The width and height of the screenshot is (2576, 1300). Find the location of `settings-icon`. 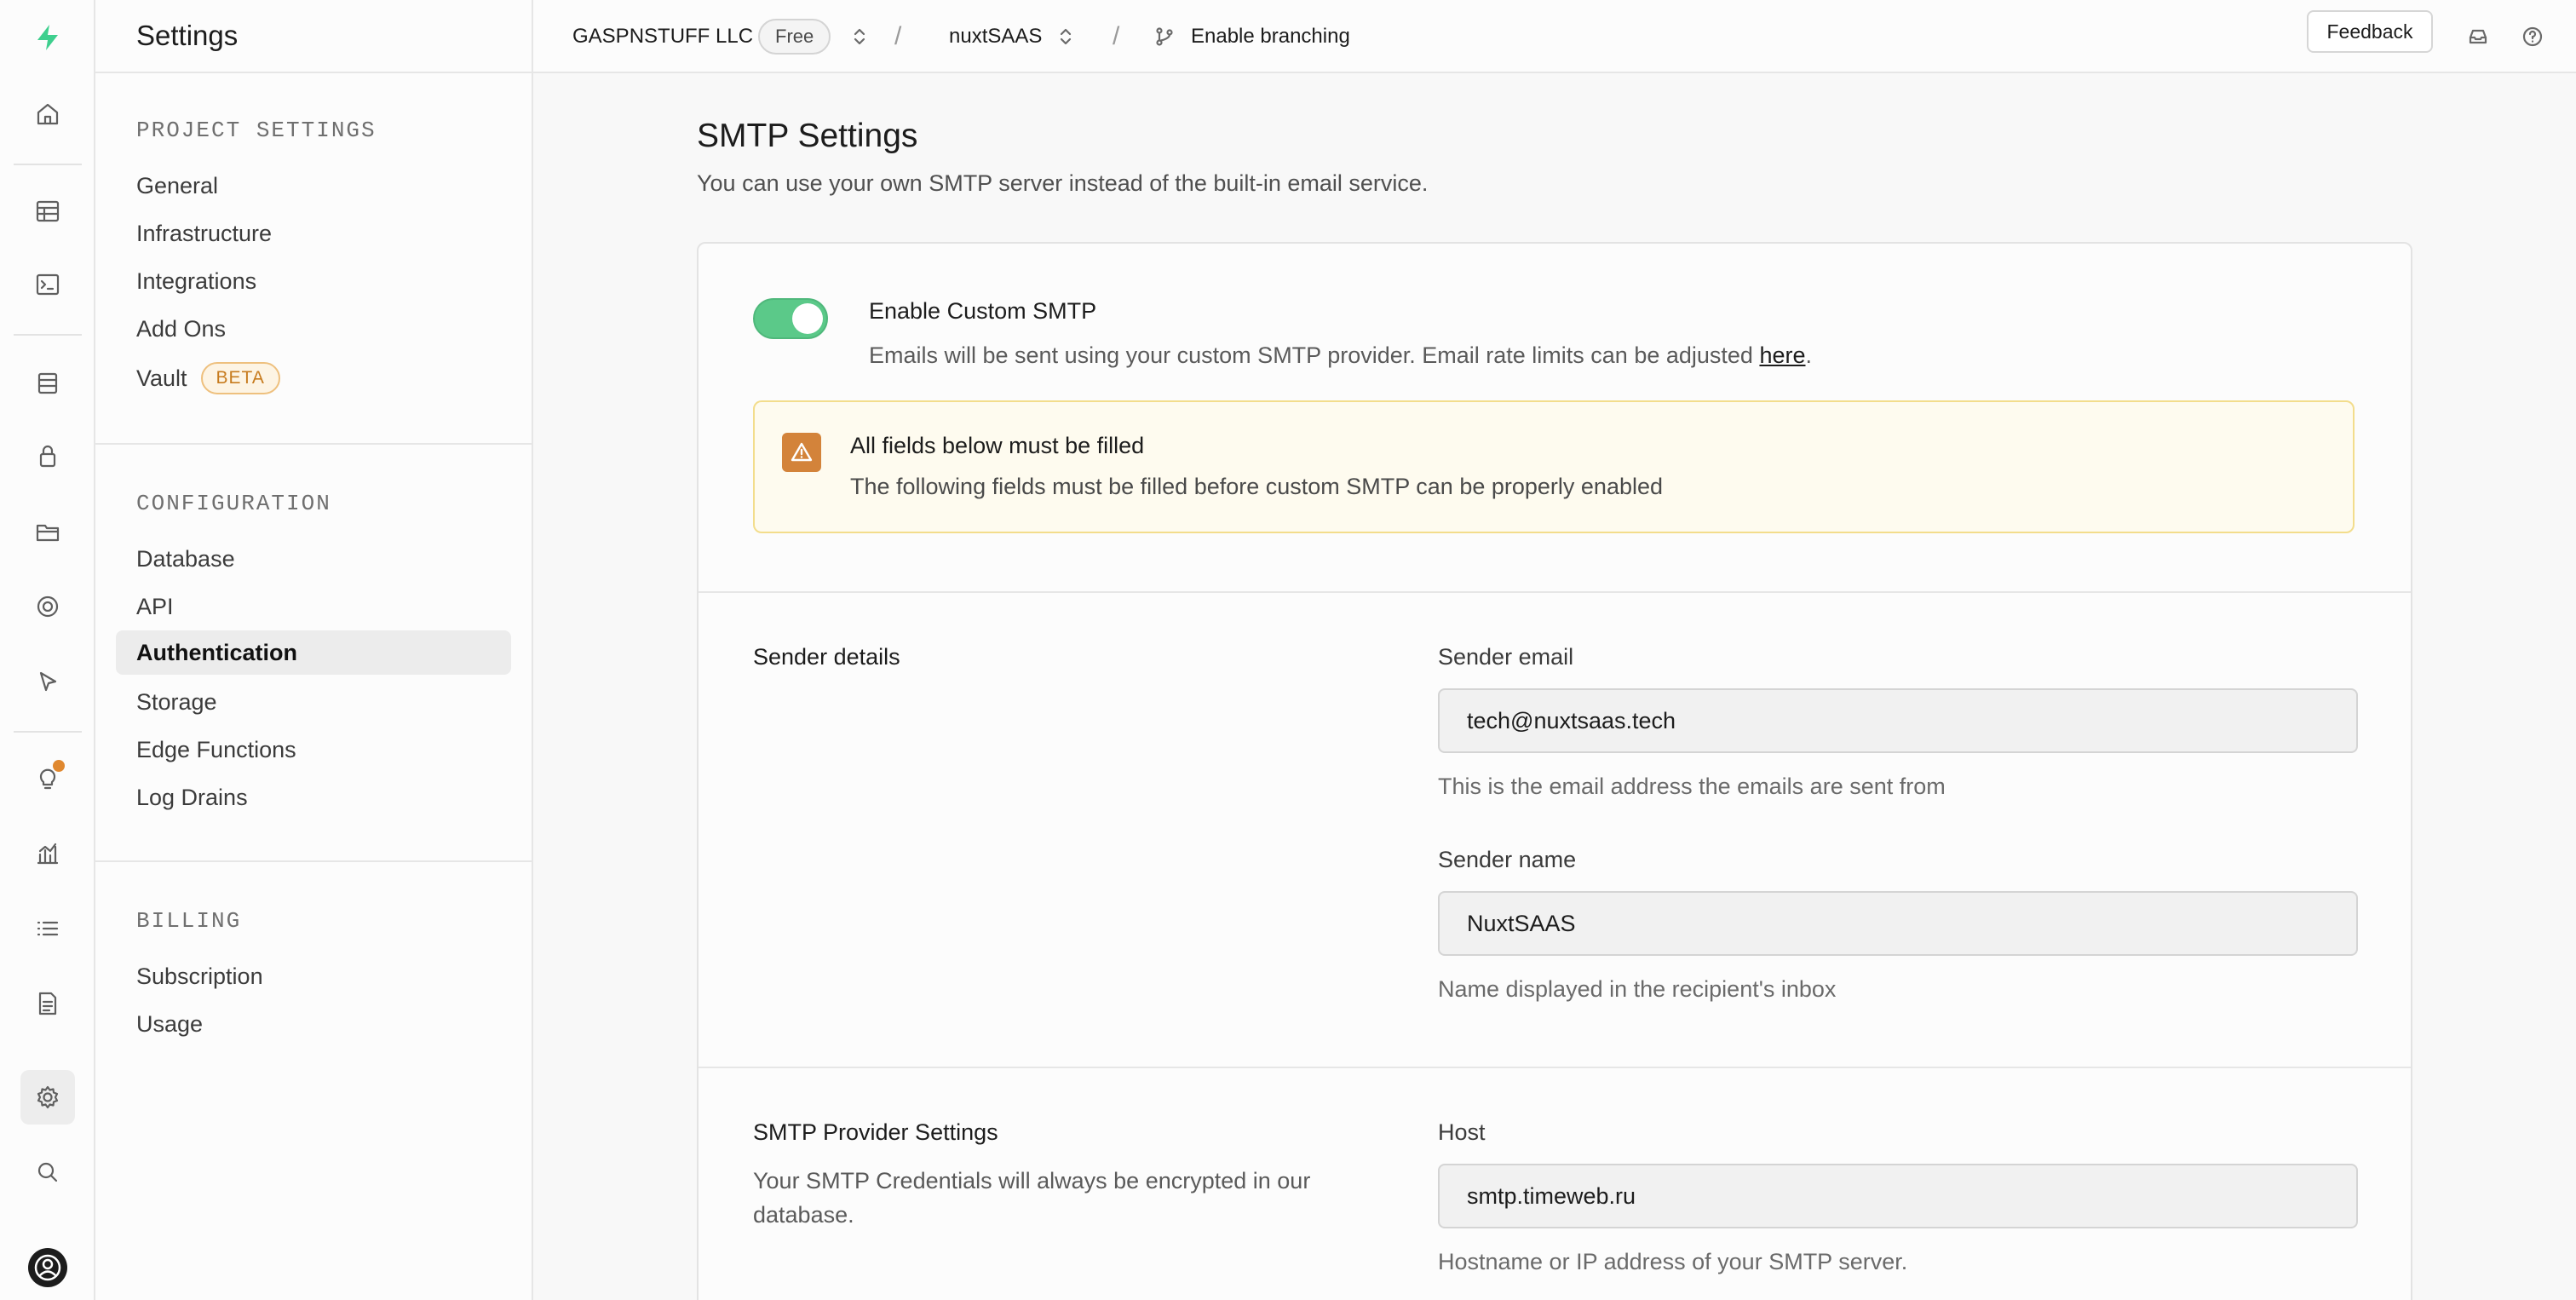

settings-icon is located at coordinates (48, 1097).